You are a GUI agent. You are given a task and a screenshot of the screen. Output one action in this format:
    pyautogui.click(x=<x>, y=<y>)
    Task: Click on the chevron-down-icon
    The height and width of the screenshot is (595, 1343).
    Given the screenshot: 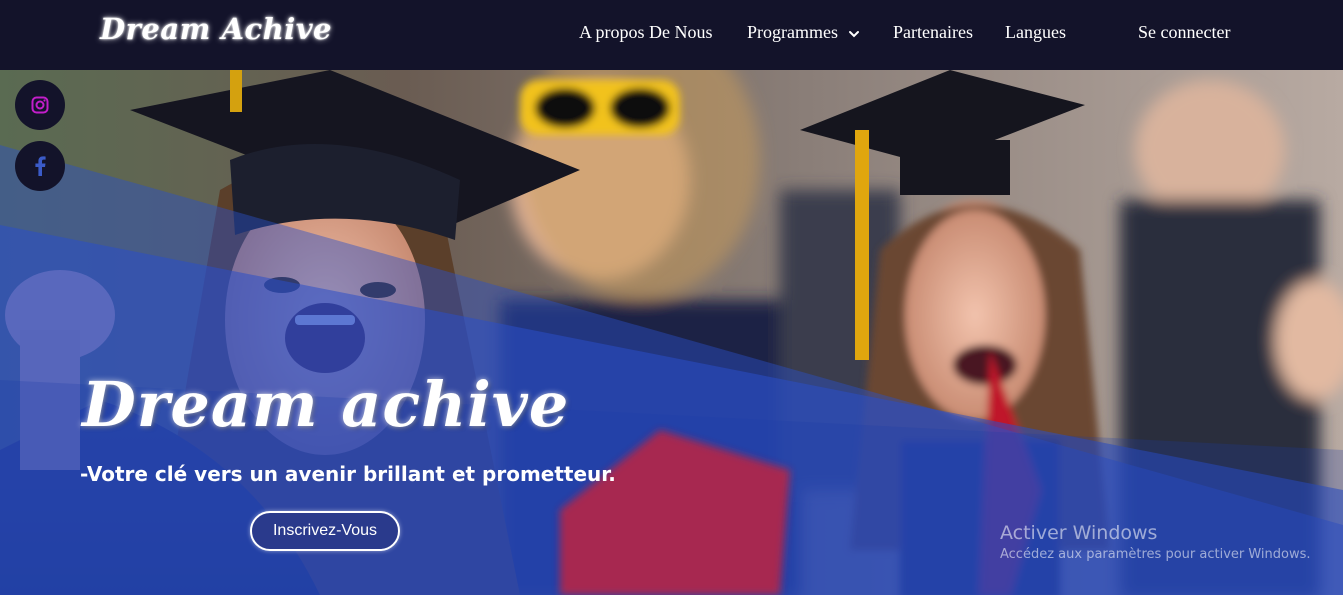 What is the action you would take?
    pyautogui.click(x=854, y=34)
    